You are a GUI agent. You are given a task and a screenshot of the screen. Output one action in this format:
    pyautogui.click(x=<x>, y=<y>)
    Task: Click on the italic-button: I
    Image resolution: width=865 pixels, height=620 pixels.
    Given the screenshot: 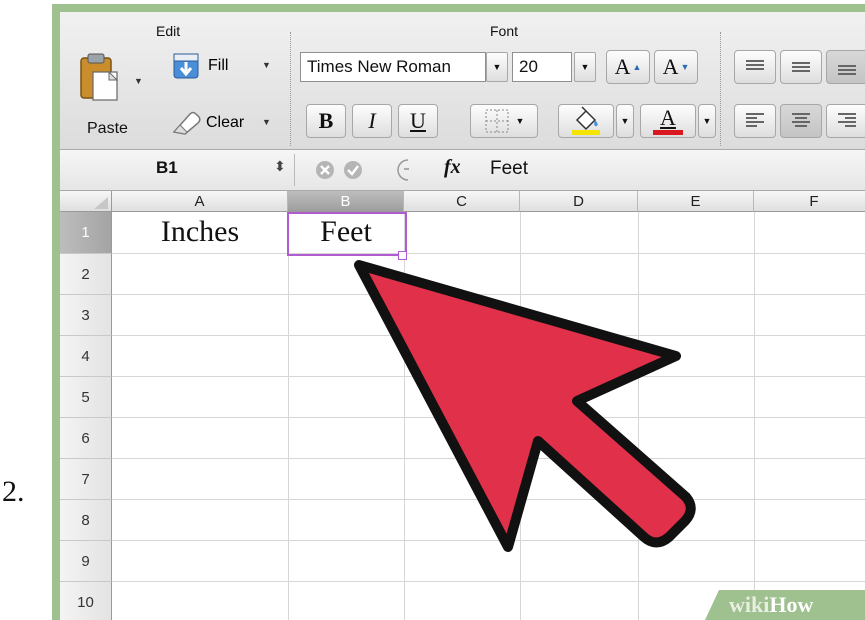 What is the action you would take?
    pyautogui.click(x=372, y=121)
    